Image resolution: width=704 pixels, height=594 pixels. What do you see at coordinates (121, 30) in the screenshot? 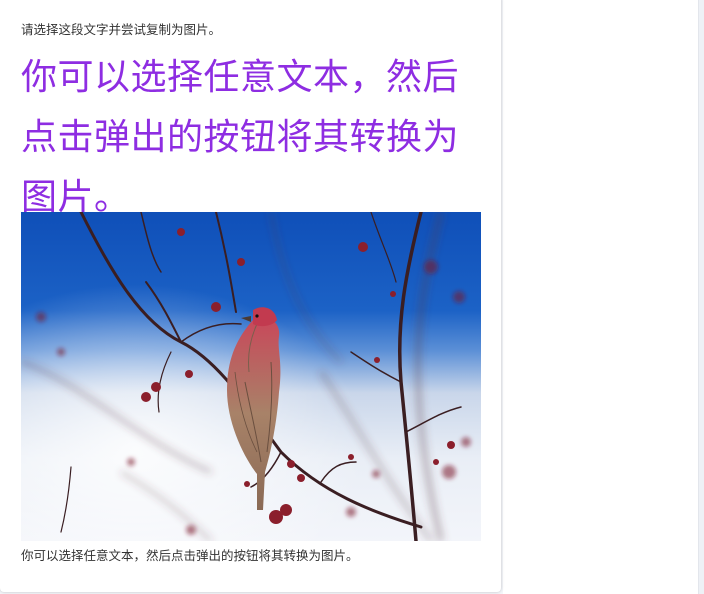
I see `instruction-text: 请选择这段文字并尝试复制为图片。` at bounding box center [121, 30].